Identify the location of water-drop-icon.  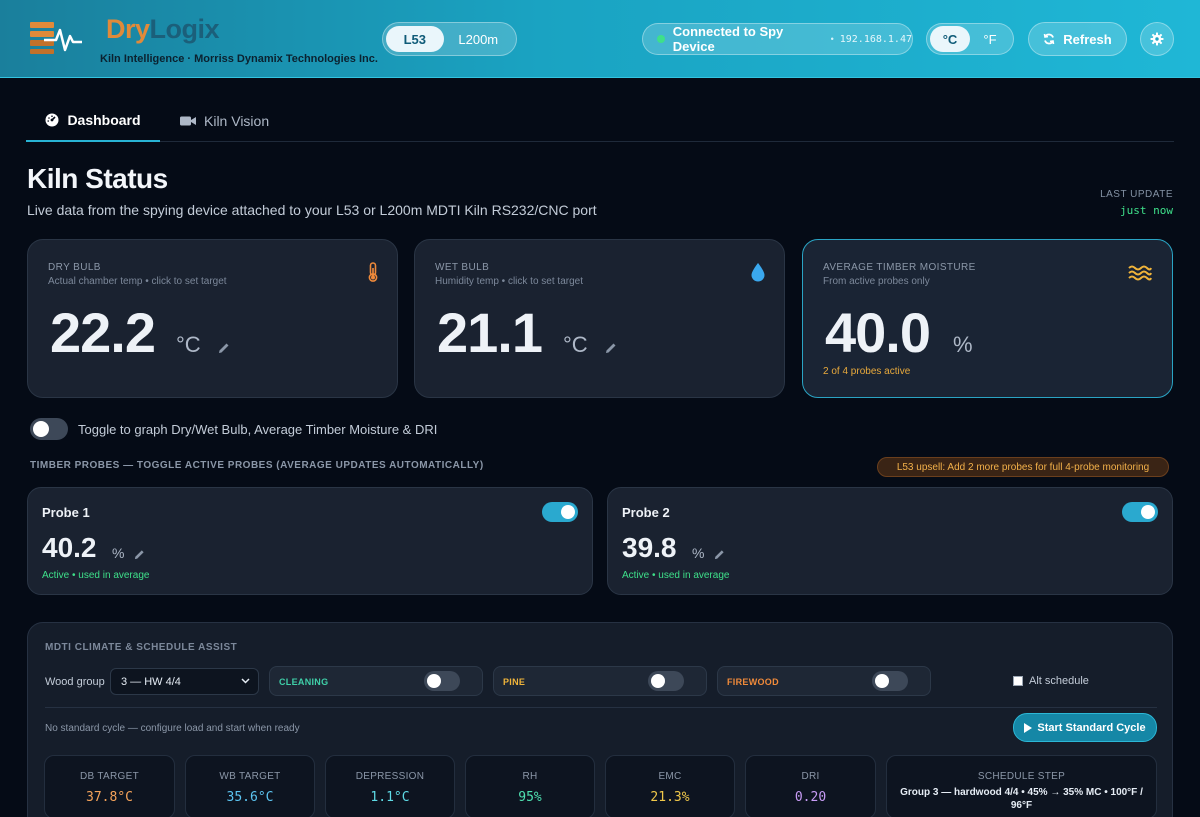
(758, 272).